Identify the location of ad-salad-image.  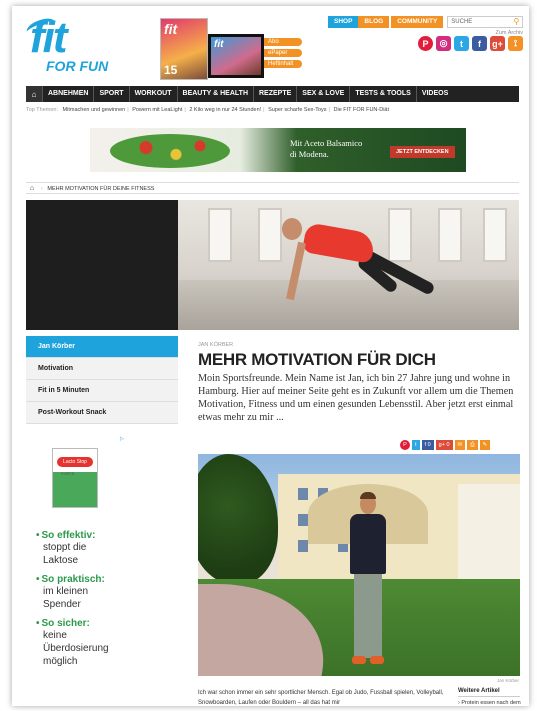
(170, 151).